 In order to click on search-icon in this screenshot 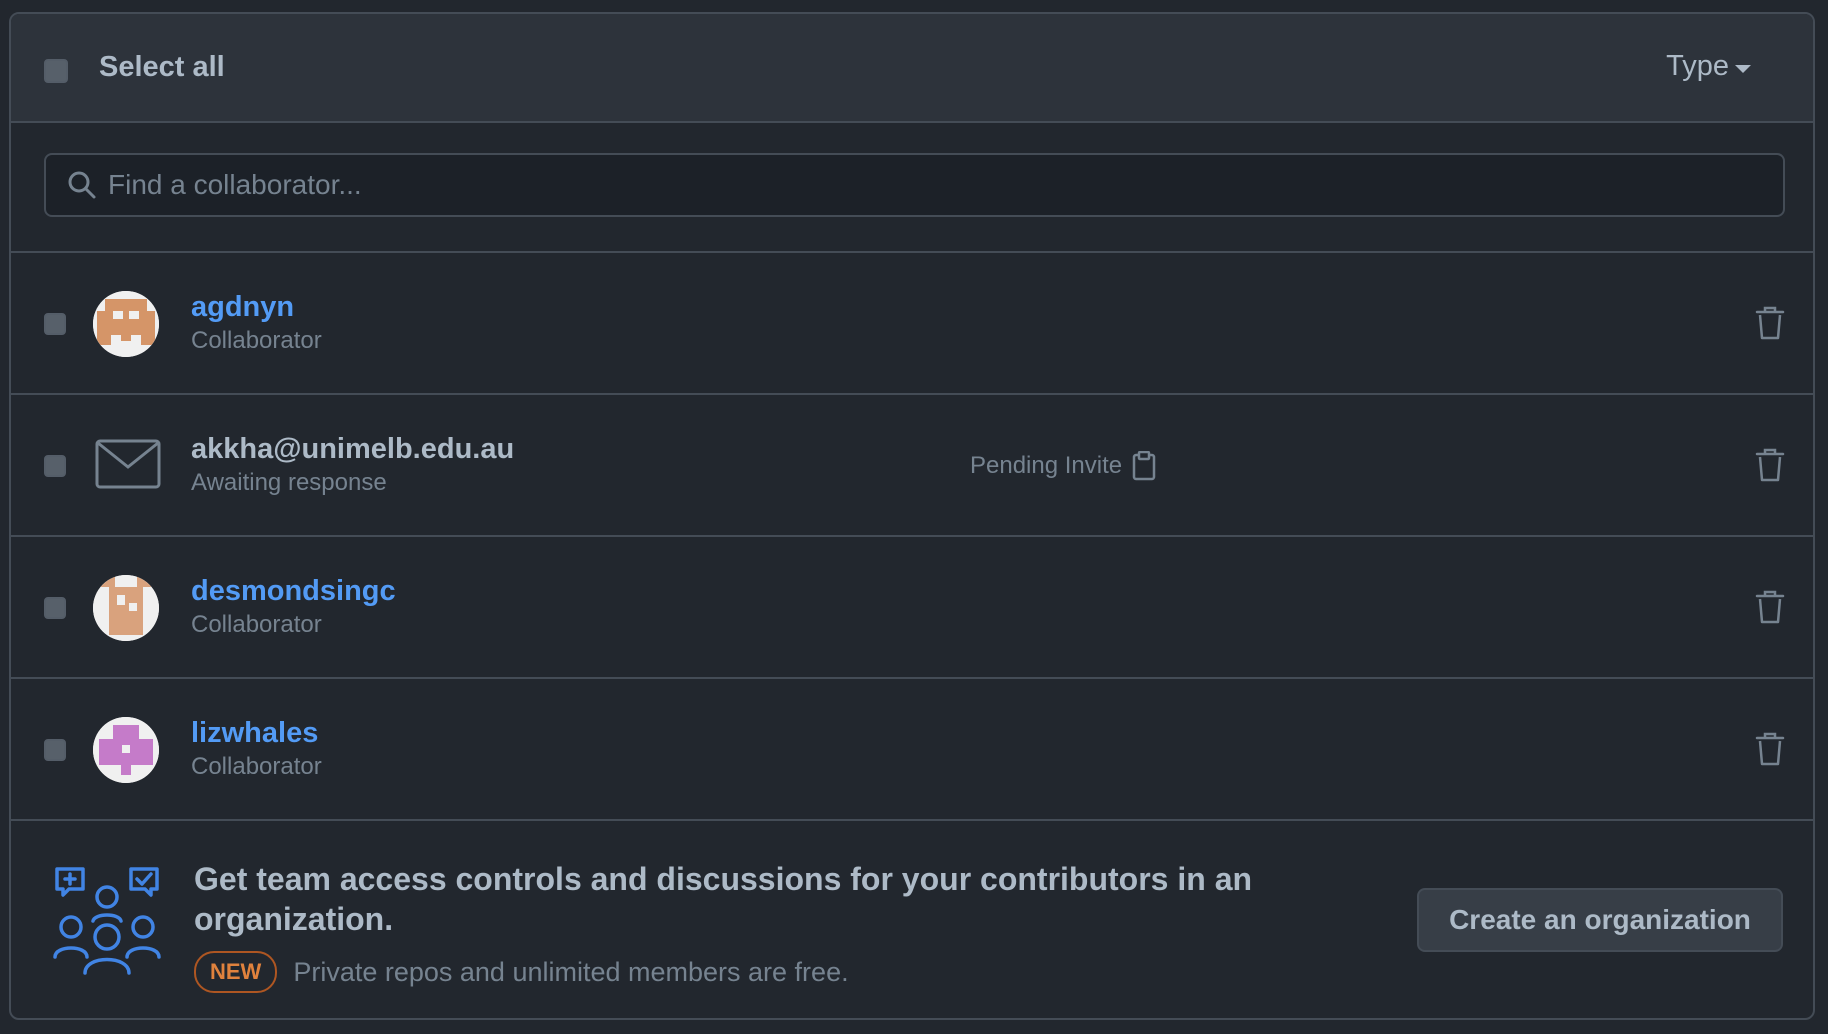, I will do `click(82, 185)`.